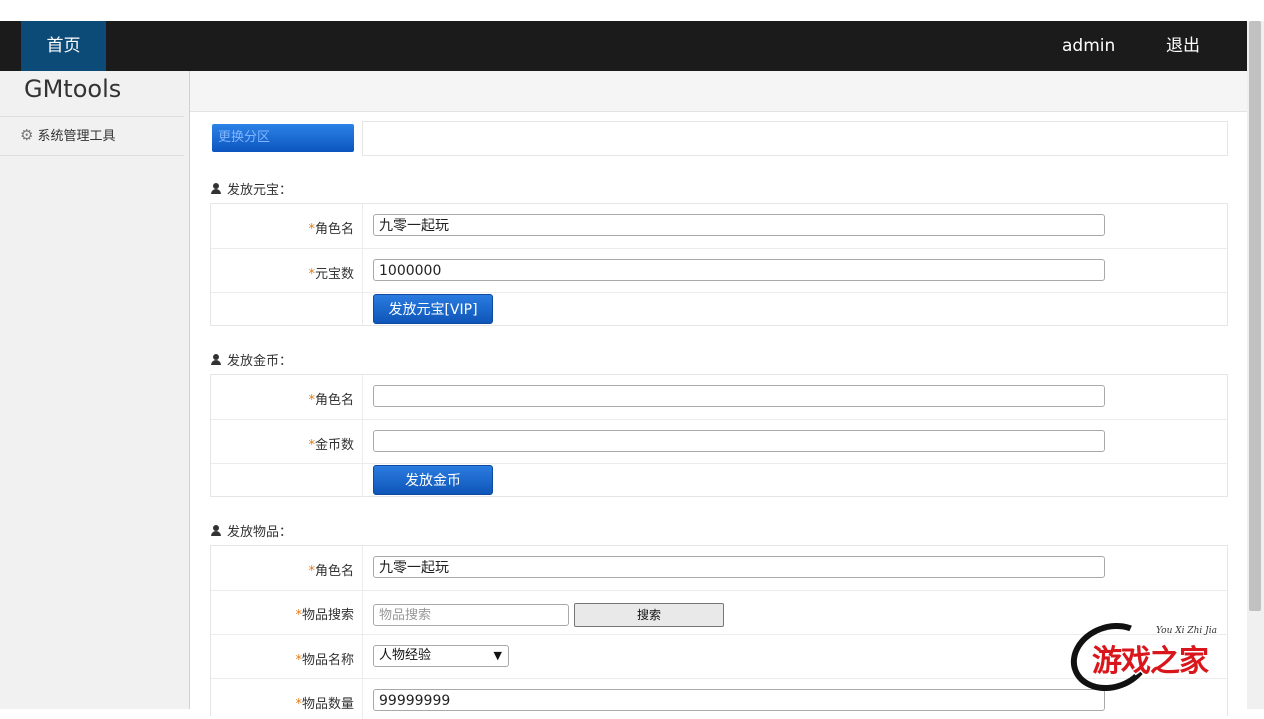 Image resolution: width=1264 pixels, height=719 pixels. Describe the element at coordinates (331, 445) in the screenshot. I see `gold-amount-label: *金币数` at that location.